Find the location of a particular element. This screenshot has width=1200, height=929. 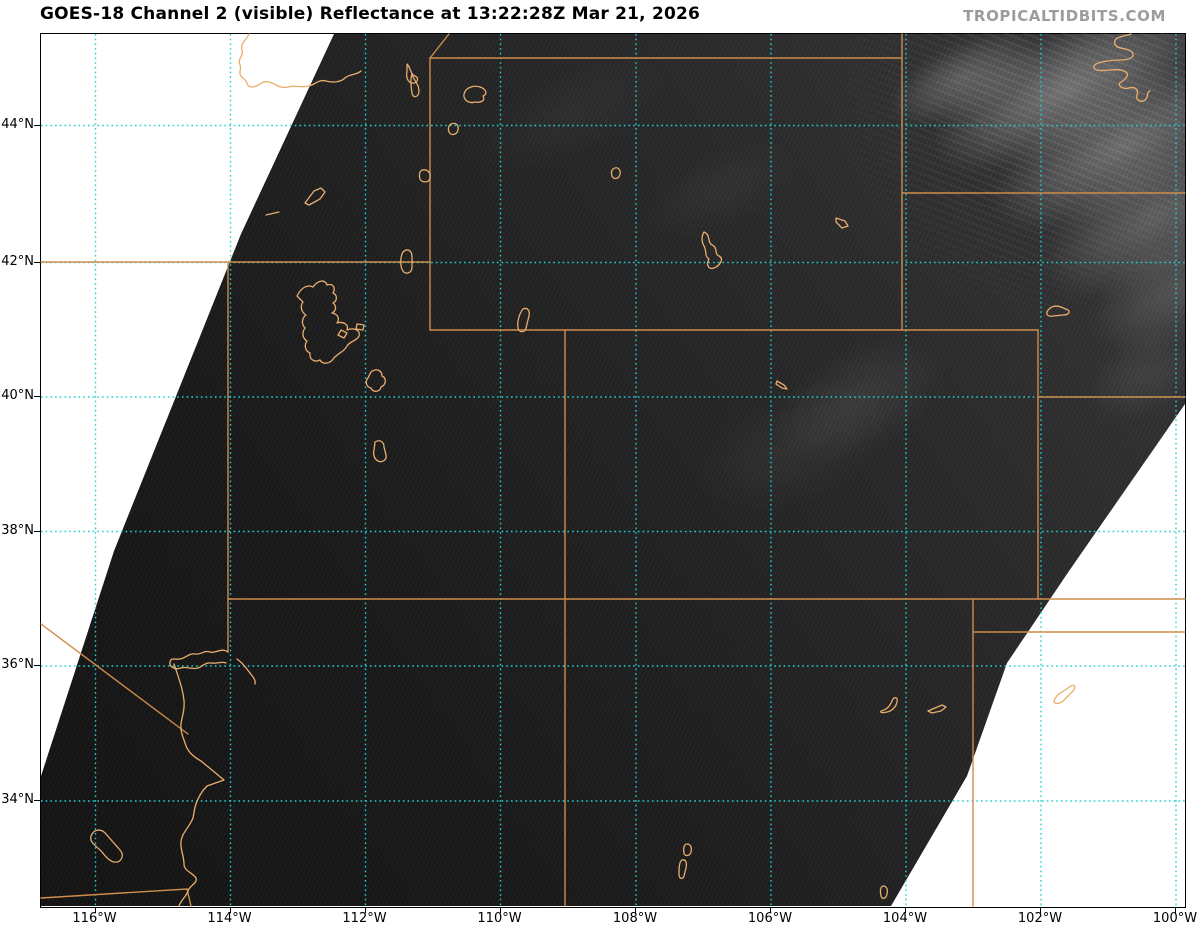

lon-tick-label: 106°W is located at coordinates (770, 918).